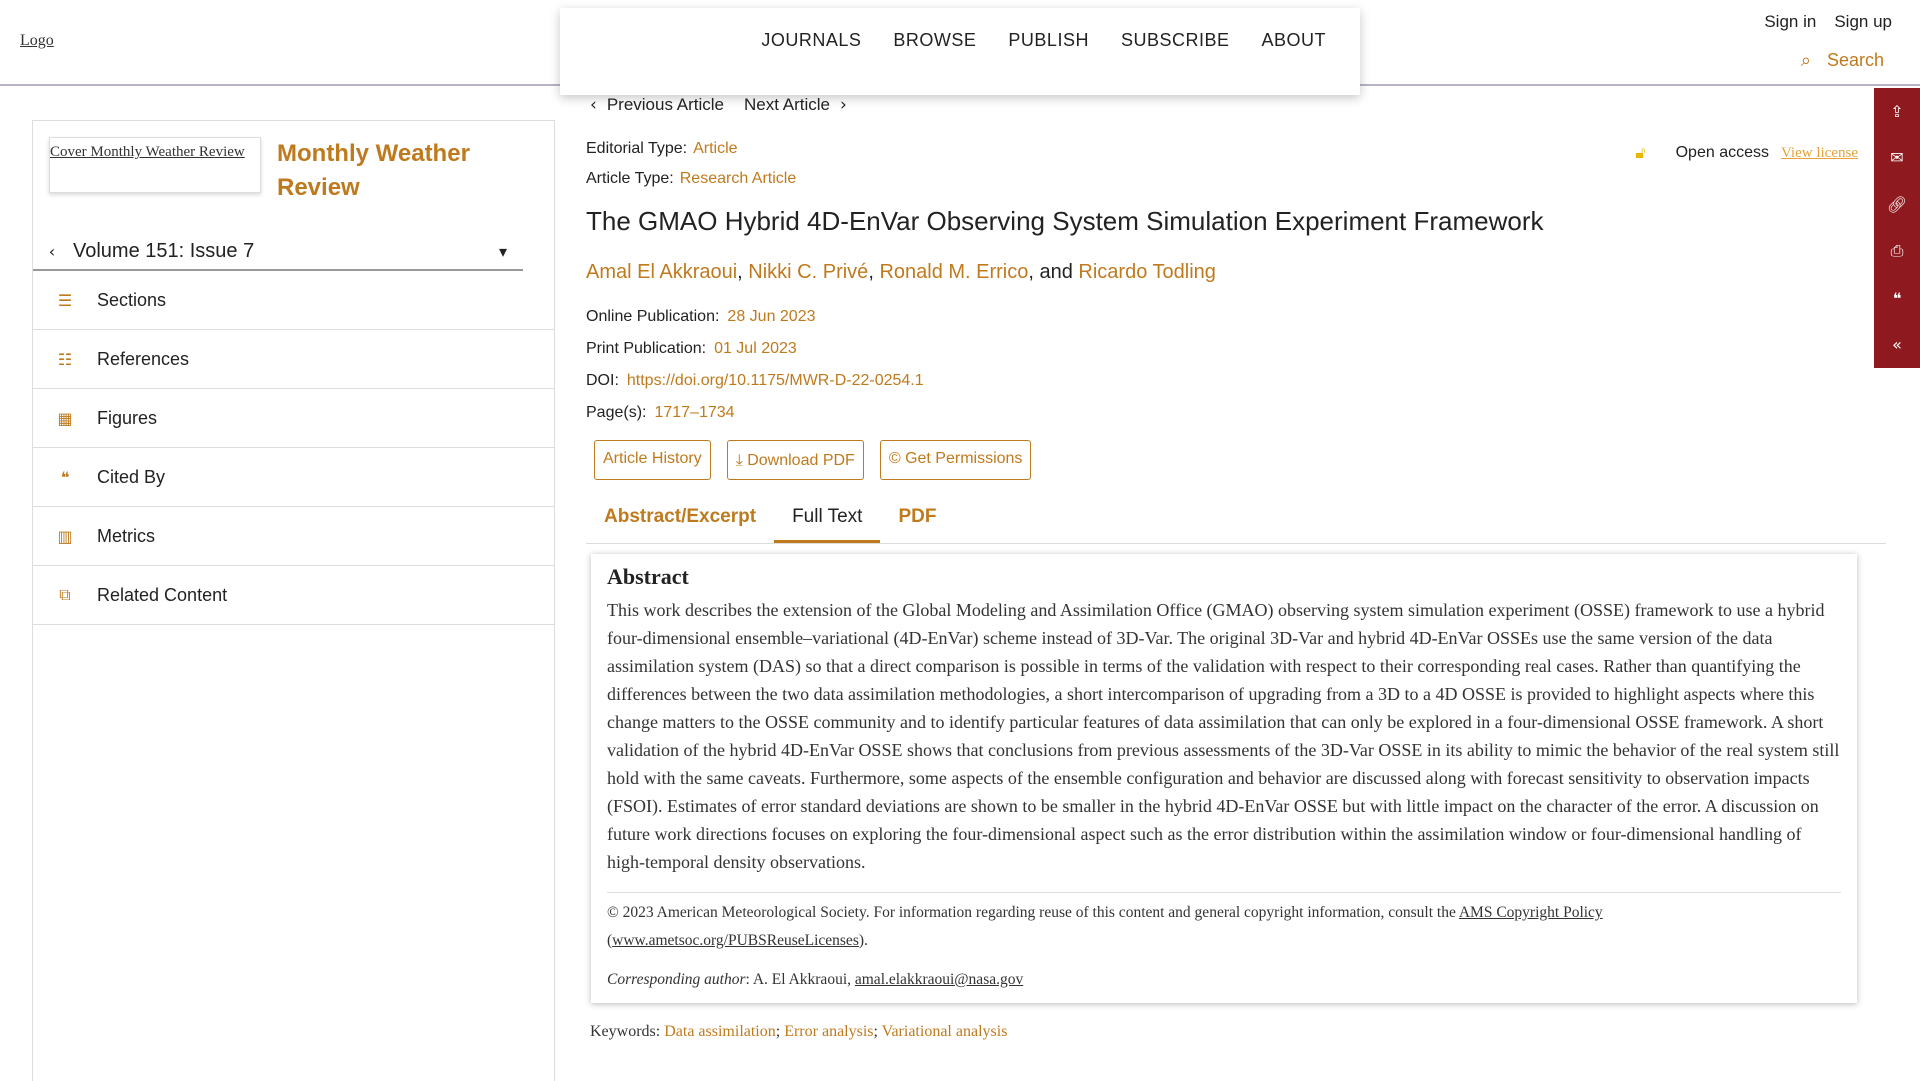 The width and height of the screenshot is (1920, 1081). I want to click on related-content-icon: ⧉, so click(65, 594).